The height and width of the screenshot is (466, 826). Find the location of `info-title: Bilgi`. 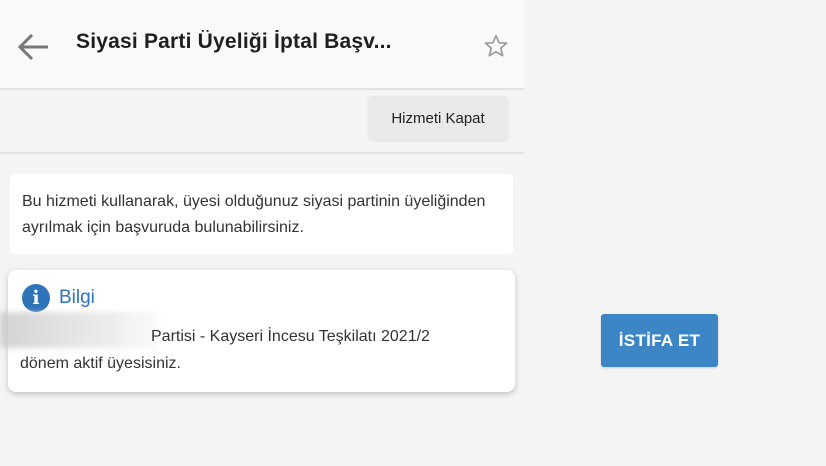

info-title: Bilgi is located at coordinates (77, 297).